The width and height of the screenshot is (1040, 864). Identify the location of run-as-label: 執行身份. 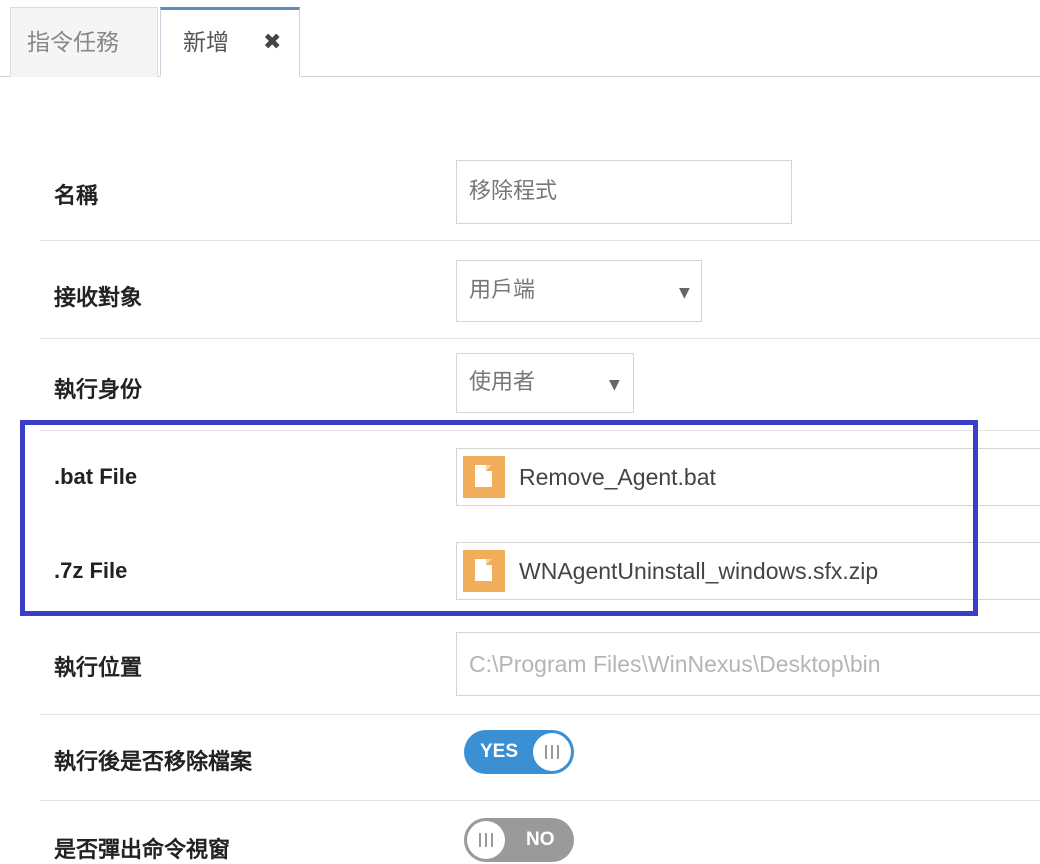
(98, 390).